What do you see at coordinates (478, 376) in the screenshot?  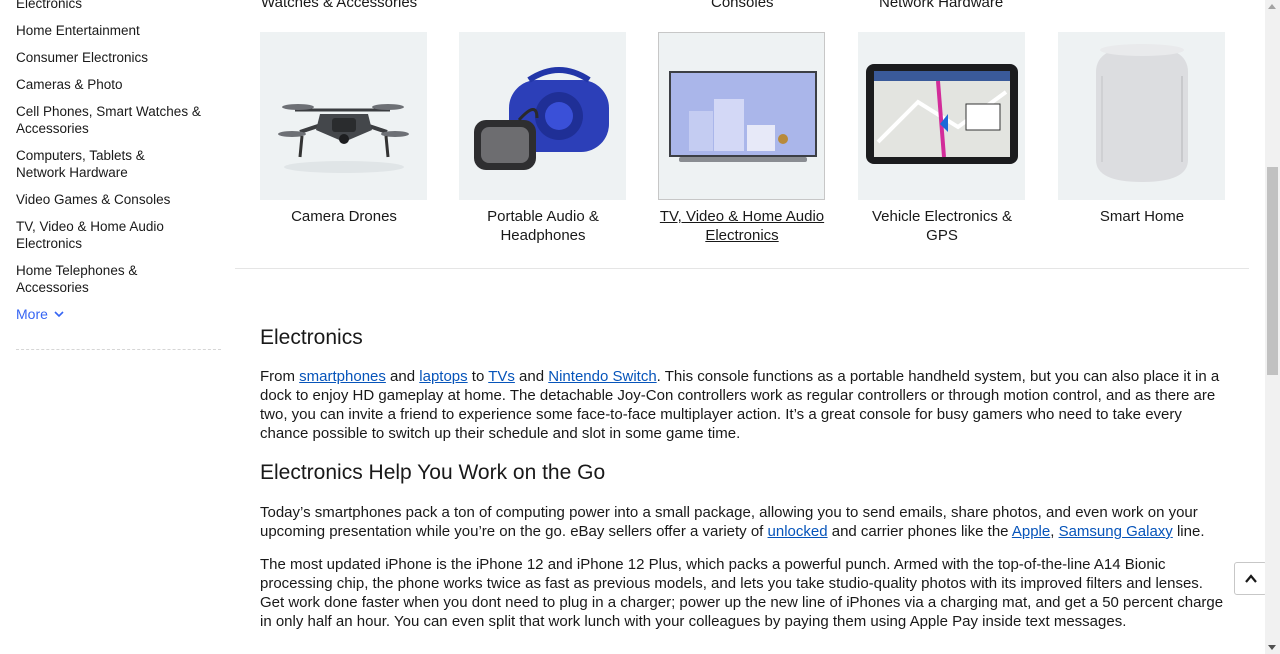 I see `text: to` at bounding box center [478, 376].